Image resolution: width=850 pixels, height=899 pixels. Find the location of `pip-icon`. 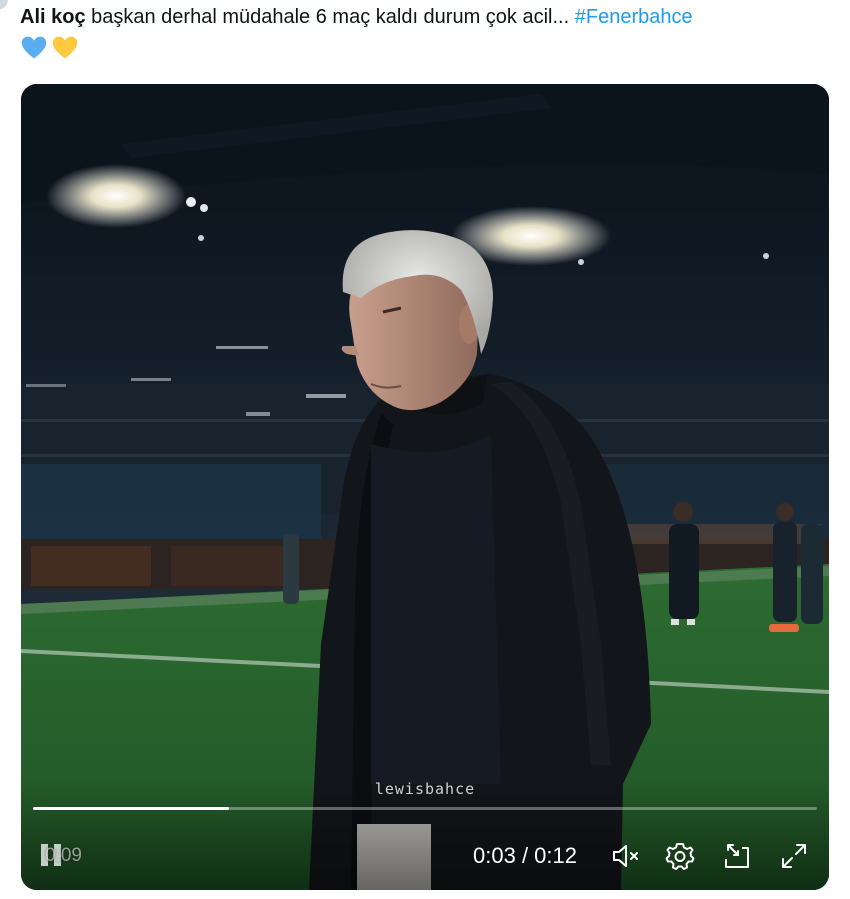

pip-icon is located at coordinates (737, 856).